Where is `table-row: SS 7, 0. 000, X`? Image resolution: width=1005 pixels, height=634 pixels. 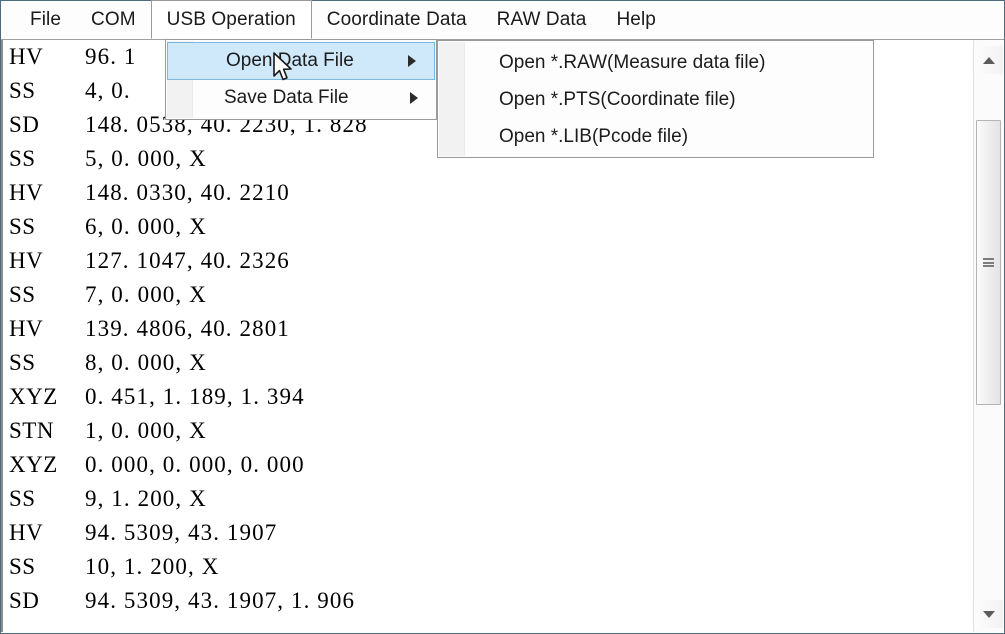
table-row: SS 7, 0. 000, X is located at coordinates (487, 295).